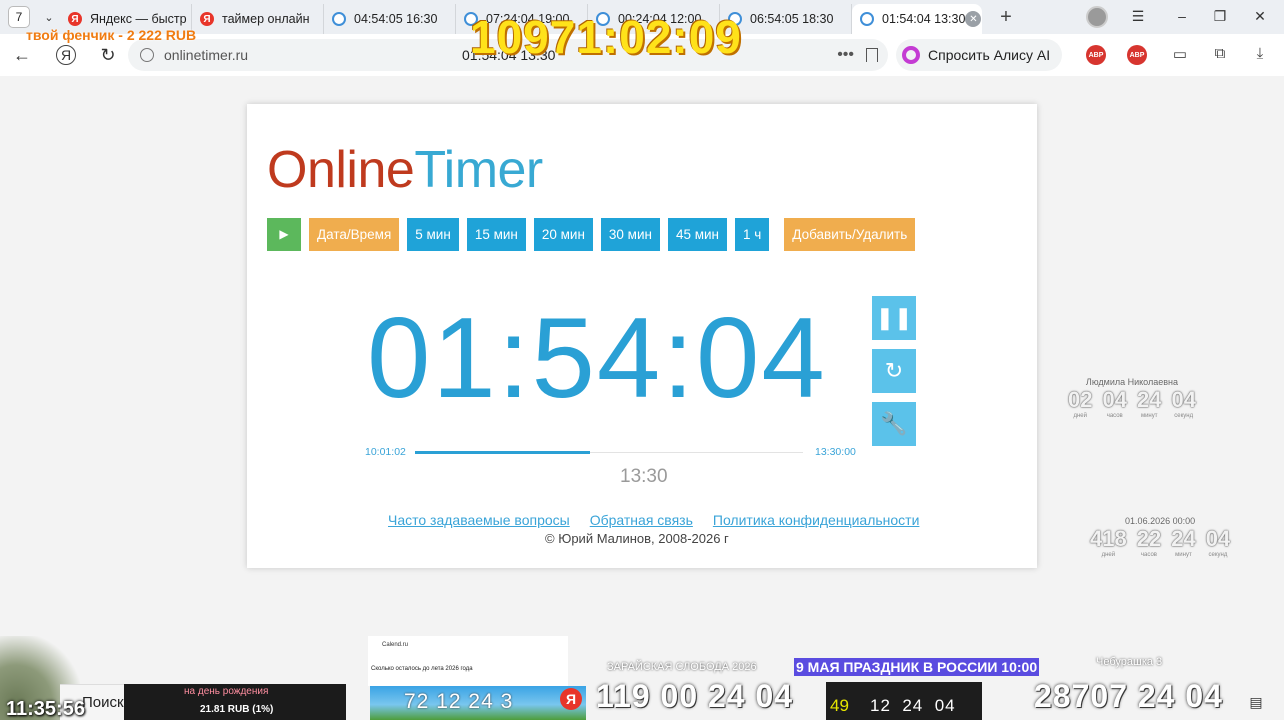 Image resolution: width=1284 pixels, height=720 pixels. I want to click on minimize-icon: –, so click(1182, 16).